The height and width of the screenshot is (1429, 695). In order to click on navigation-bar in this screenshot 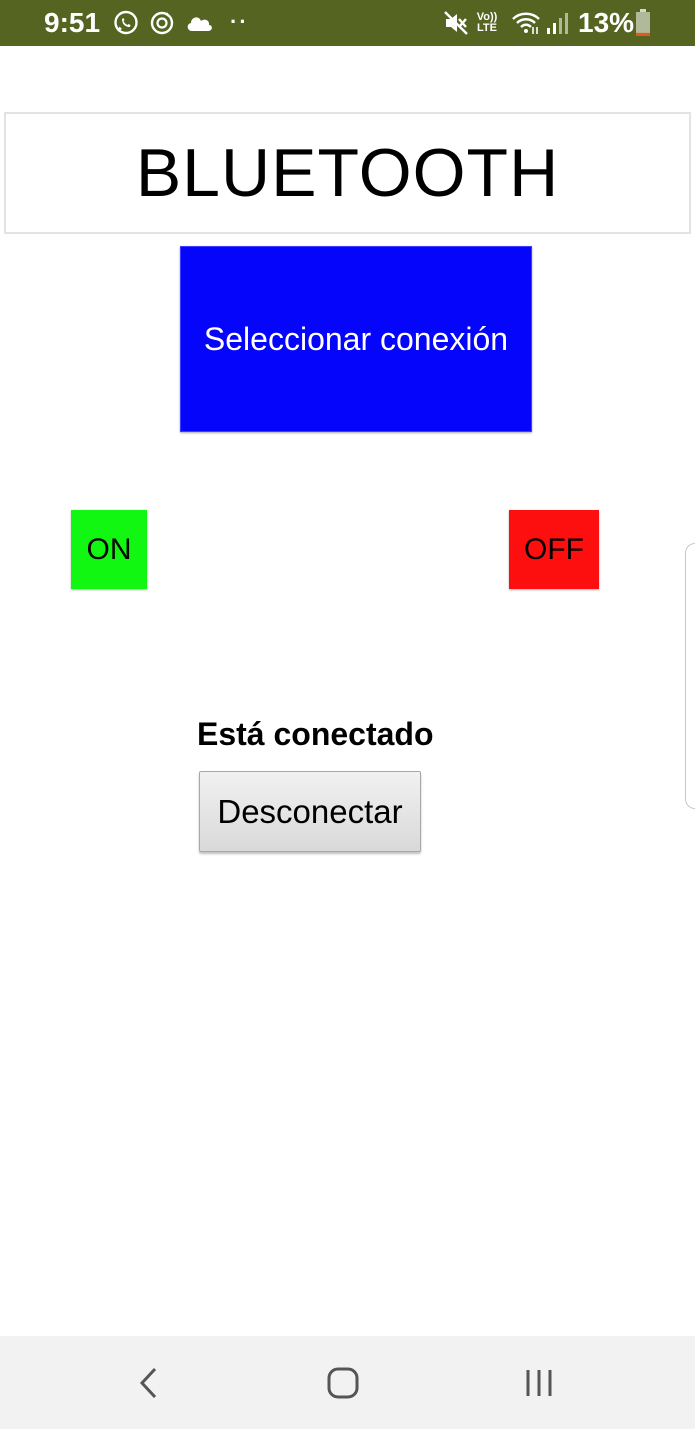, I will do `click(347, 1382)`.